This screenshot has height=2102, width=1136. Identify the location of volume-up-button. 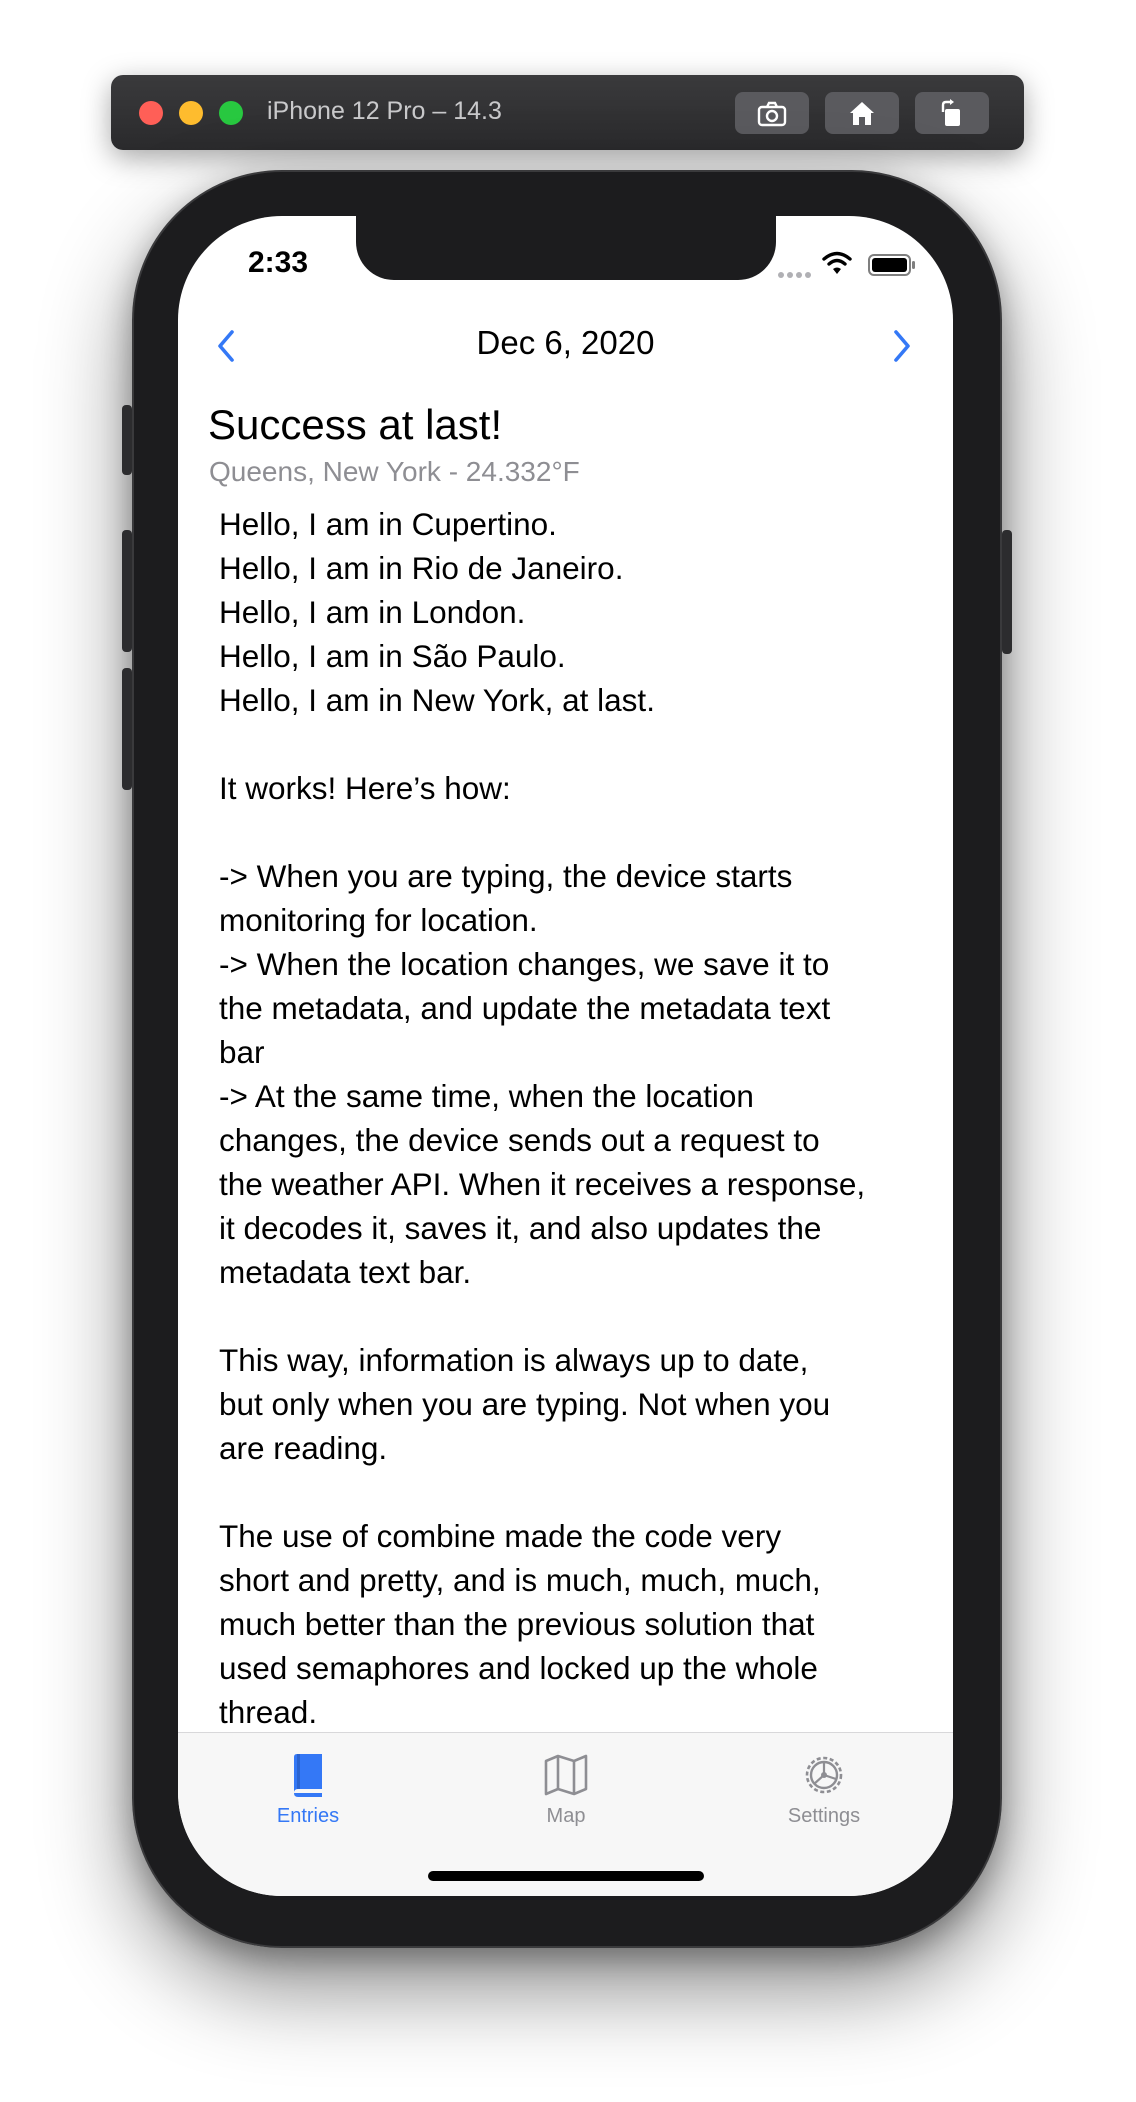
(127, 591).